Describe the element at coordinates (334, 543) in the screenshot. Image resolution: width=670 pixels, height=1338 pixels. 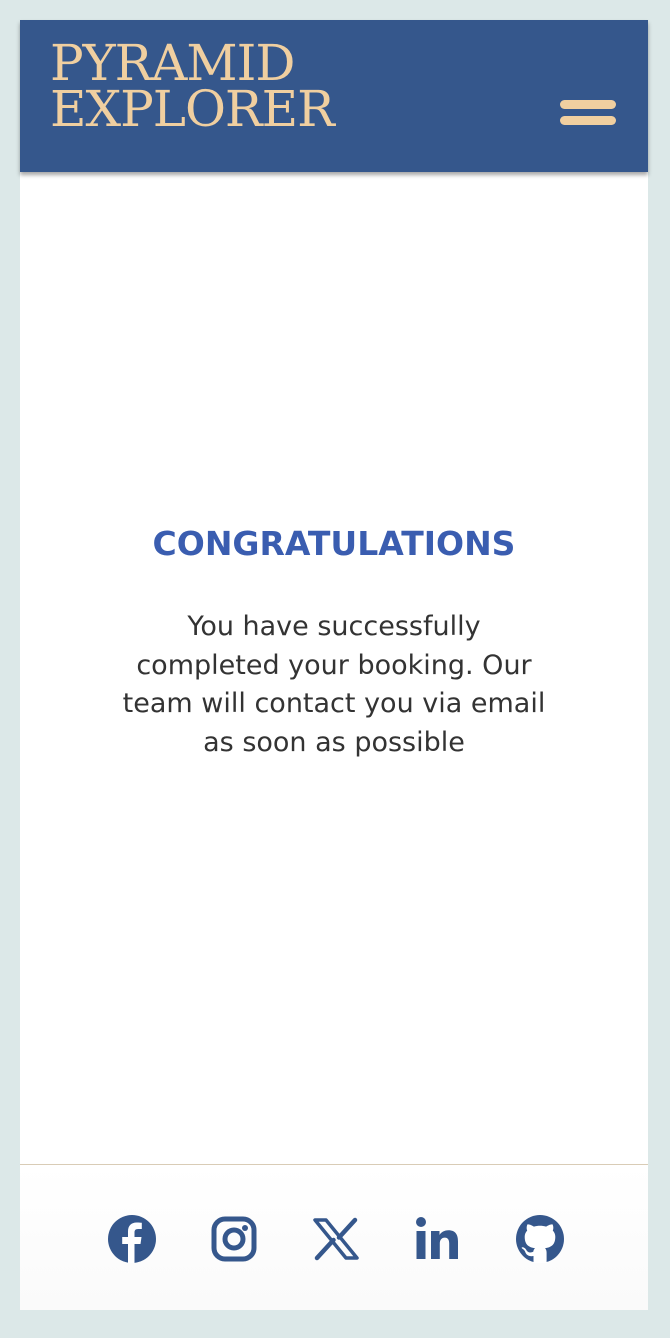
I see `page-title: CONGRATULATIONS` at that location.